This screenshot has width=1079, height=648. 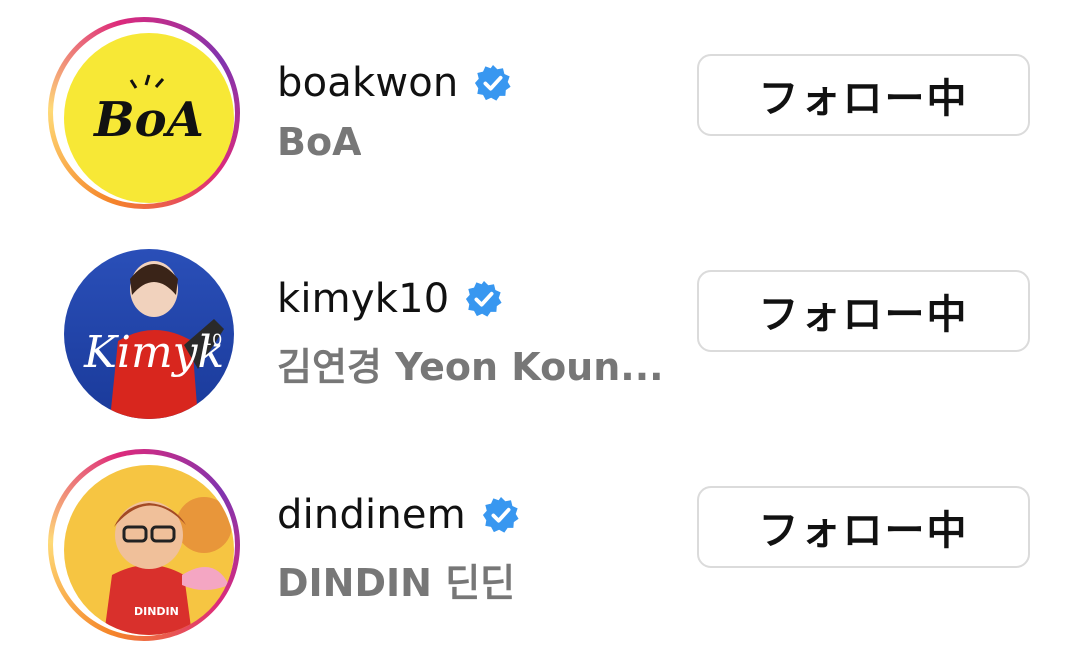 I want to click on svg-text: 10, so click(x=212, y=339).